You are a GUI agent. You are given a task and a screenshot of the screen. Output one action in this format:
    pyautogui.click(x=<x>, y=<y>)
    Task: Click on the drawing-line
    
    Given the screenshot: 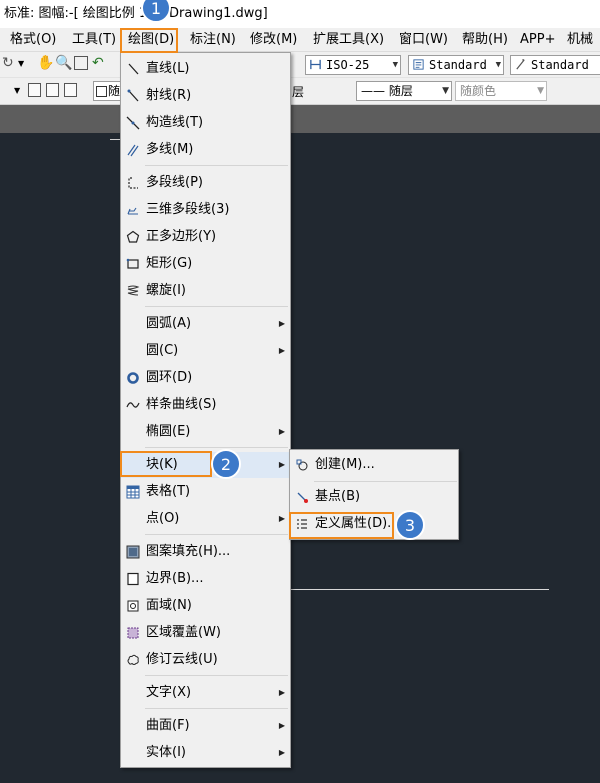 What is the action you would take?
    pyautogui.click(x=419, y=589)
    